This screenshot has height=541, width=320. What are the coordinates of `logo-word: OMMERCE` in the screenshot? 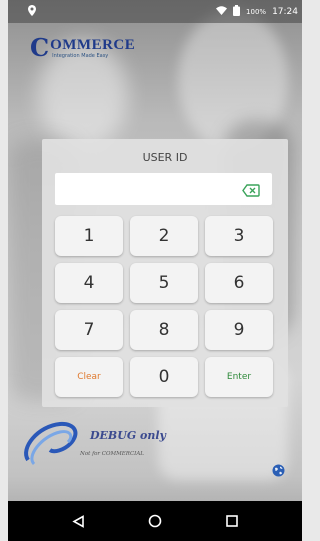 It's located at (93, 45).